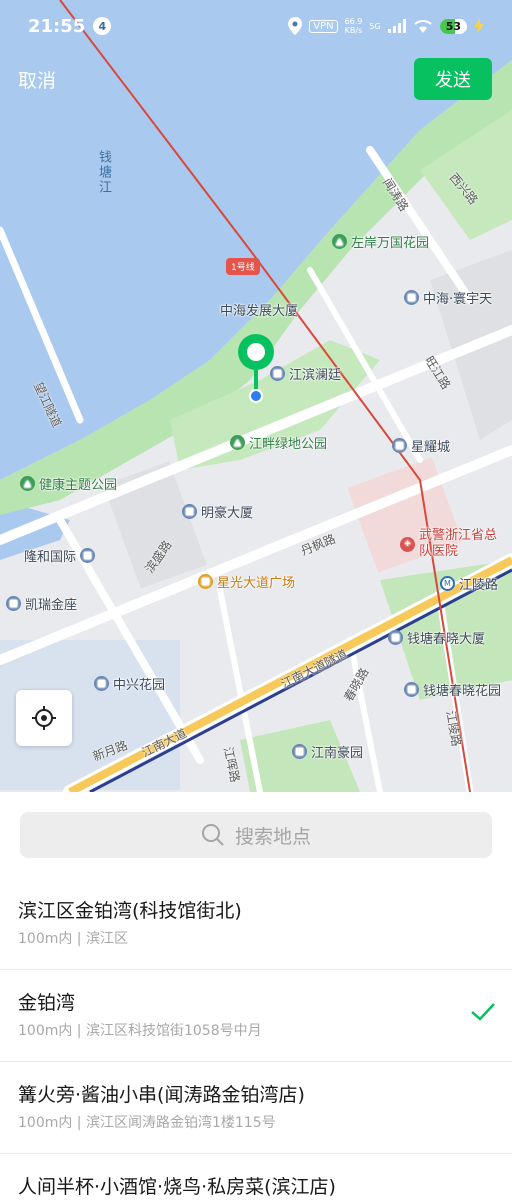  What do you see at coordinates (259, 309) in the screenshot?
I see `poi-zhonghai-fazhan: 中海发展大厦` at bounding box center [259, 309].